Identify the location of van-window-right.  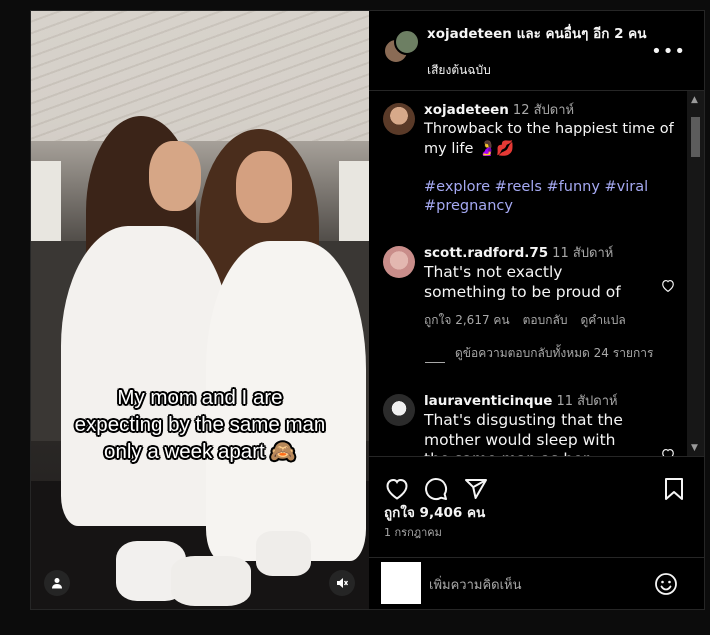
(354, 206).